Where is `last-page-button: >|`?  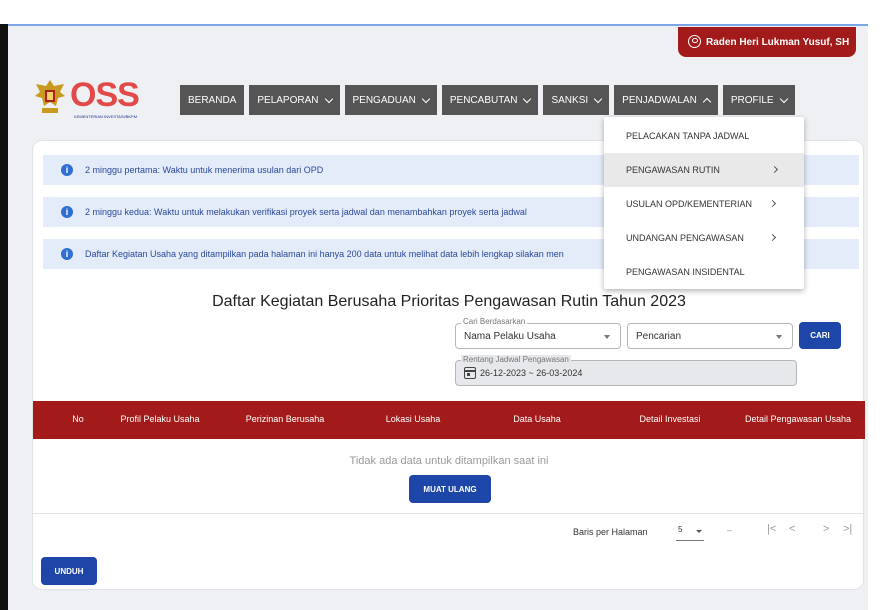 last-page-button: >| is located at coordinates (847, 529).